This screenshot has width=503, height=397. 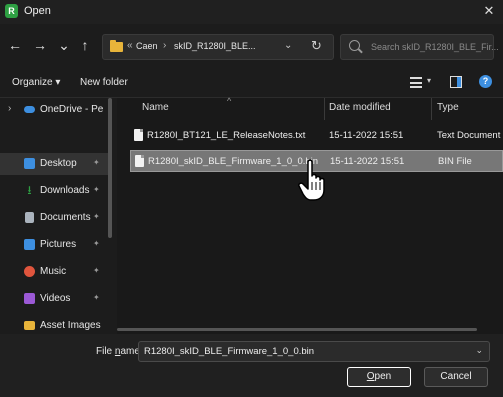 I want to click on open-button: Open, so click(x=379, y=377).